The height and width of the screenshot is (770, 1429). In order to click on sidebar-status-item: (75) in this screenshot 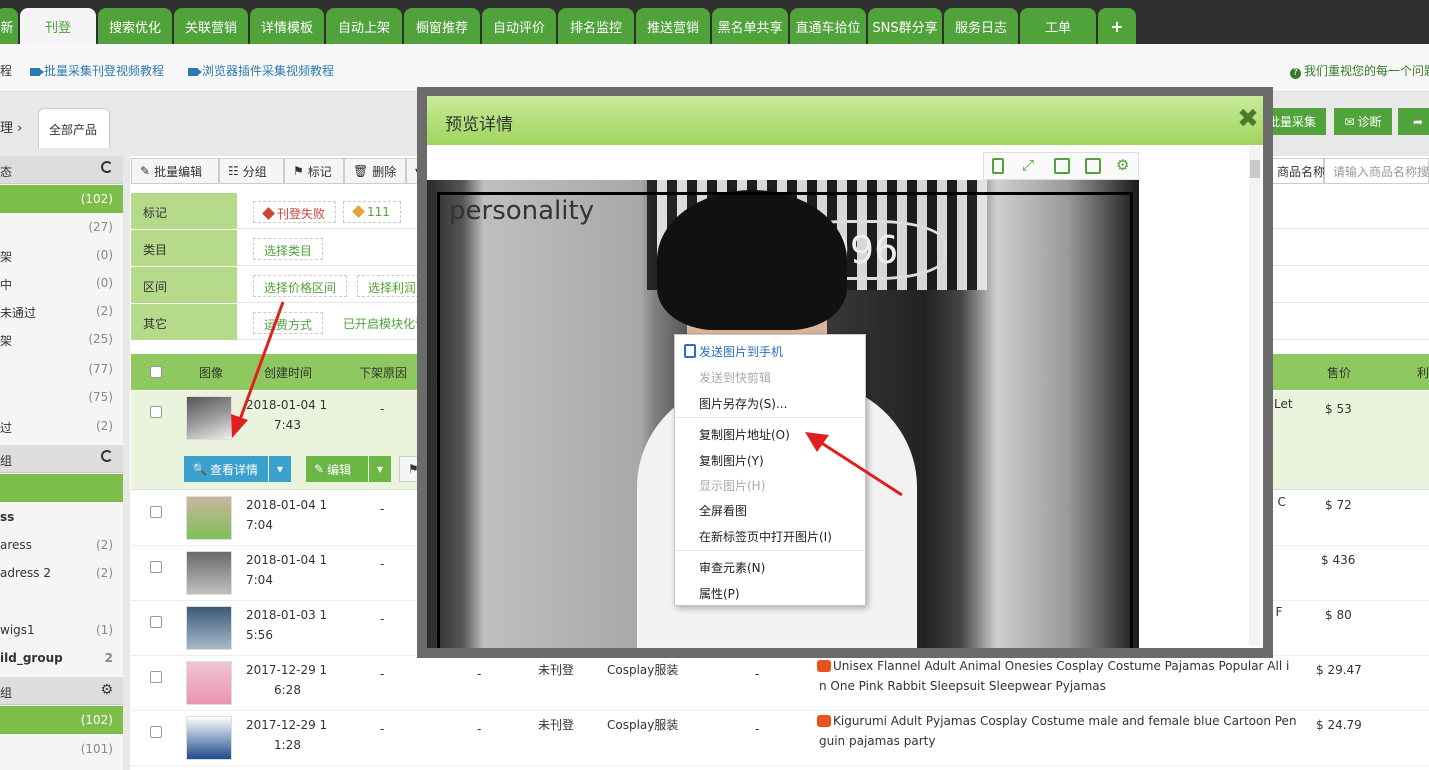, I will do `click(61, 397)`.